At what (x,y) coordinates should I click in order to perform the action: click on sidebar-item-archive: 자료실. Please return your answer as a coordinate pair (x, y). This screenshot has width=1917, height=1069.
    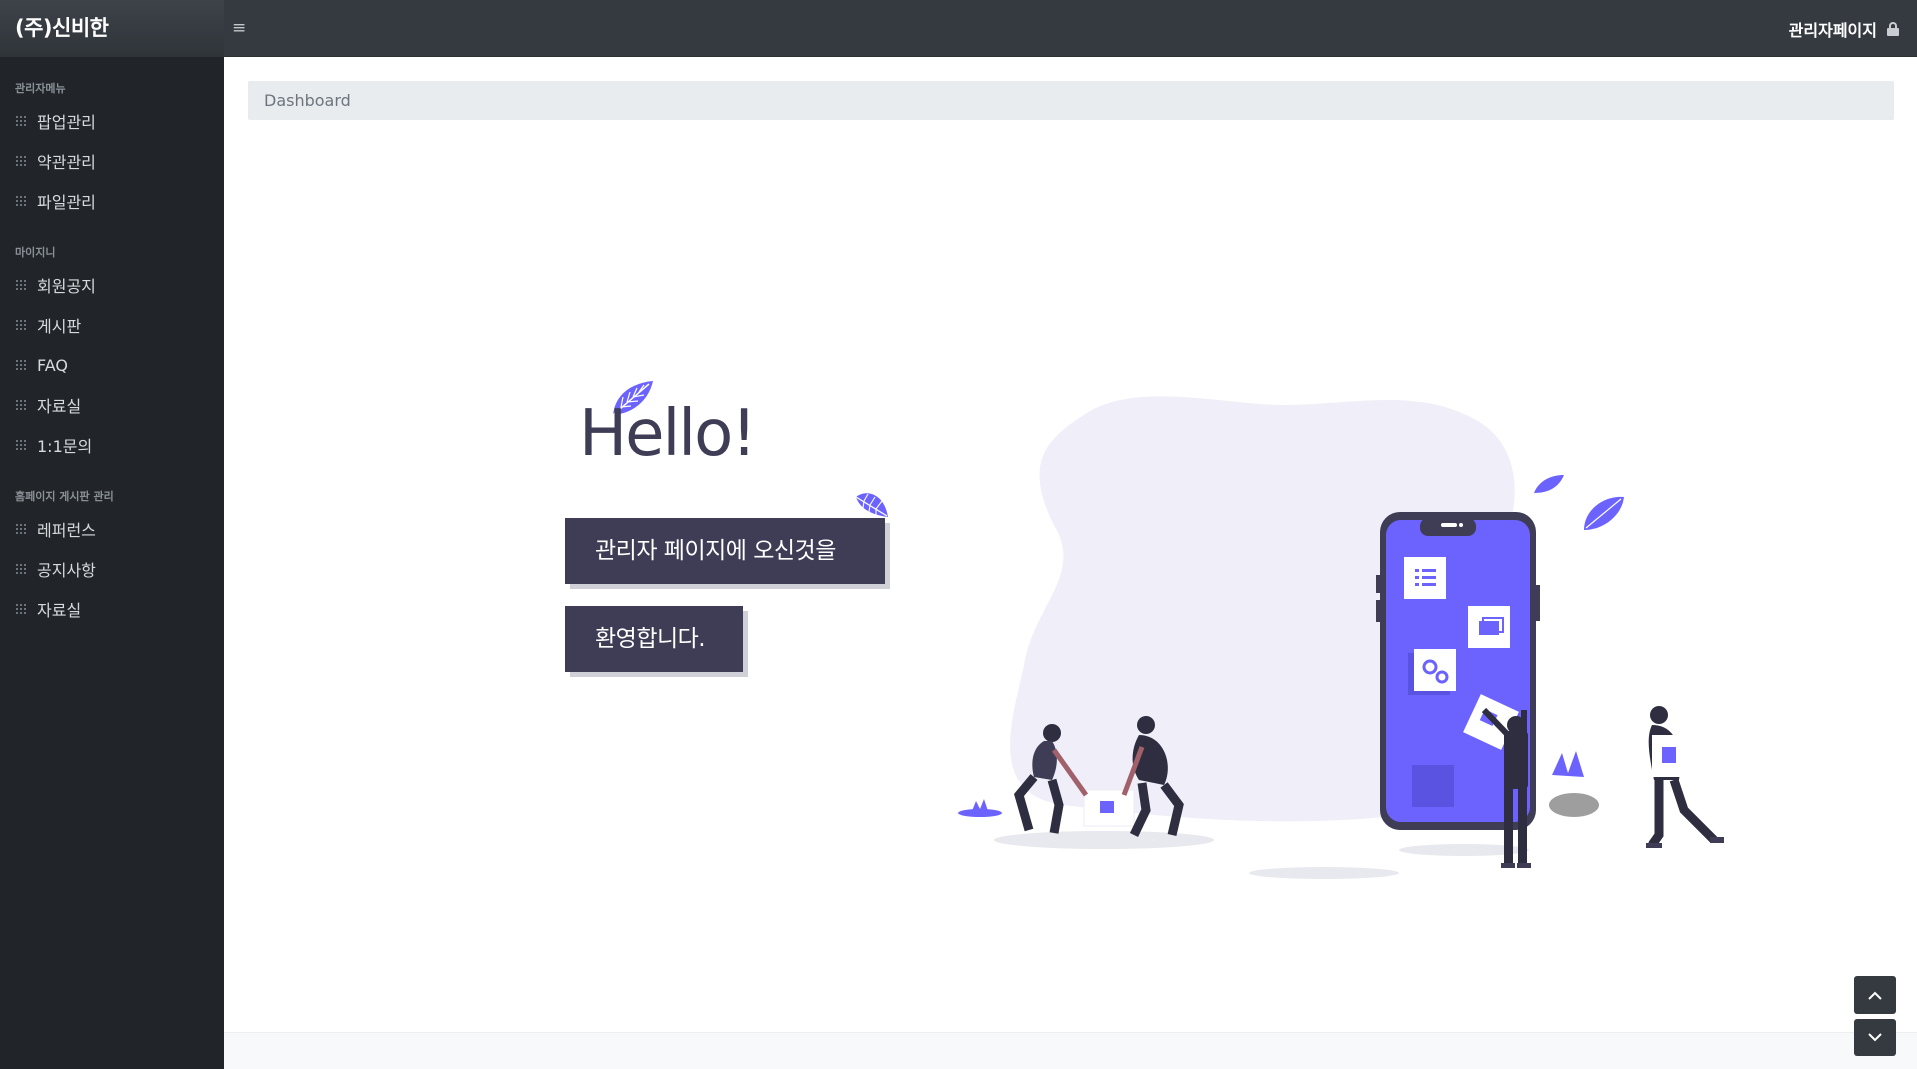
    Looking at the image, I should click on (112, 405).